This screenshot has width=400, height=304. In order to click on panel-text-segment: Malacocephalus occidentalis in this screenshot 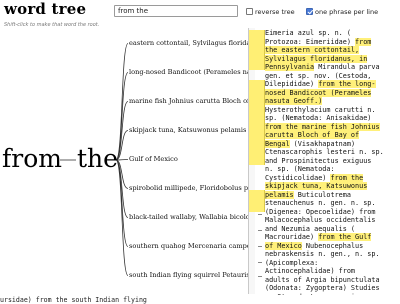, I will do `click(320, 220)`.